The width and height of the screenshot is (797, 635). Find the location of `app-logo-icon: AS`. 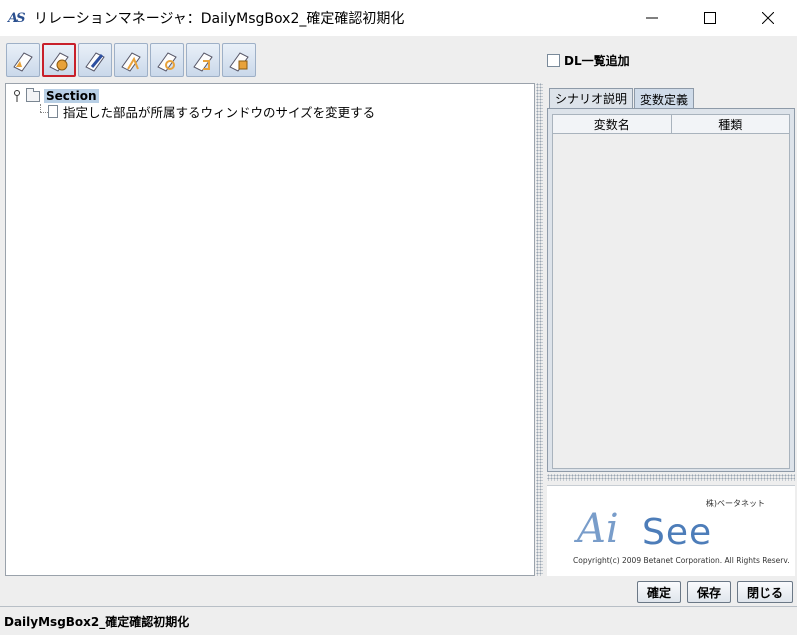

app-logo-icon: AS is located at coordinates (16, 18).